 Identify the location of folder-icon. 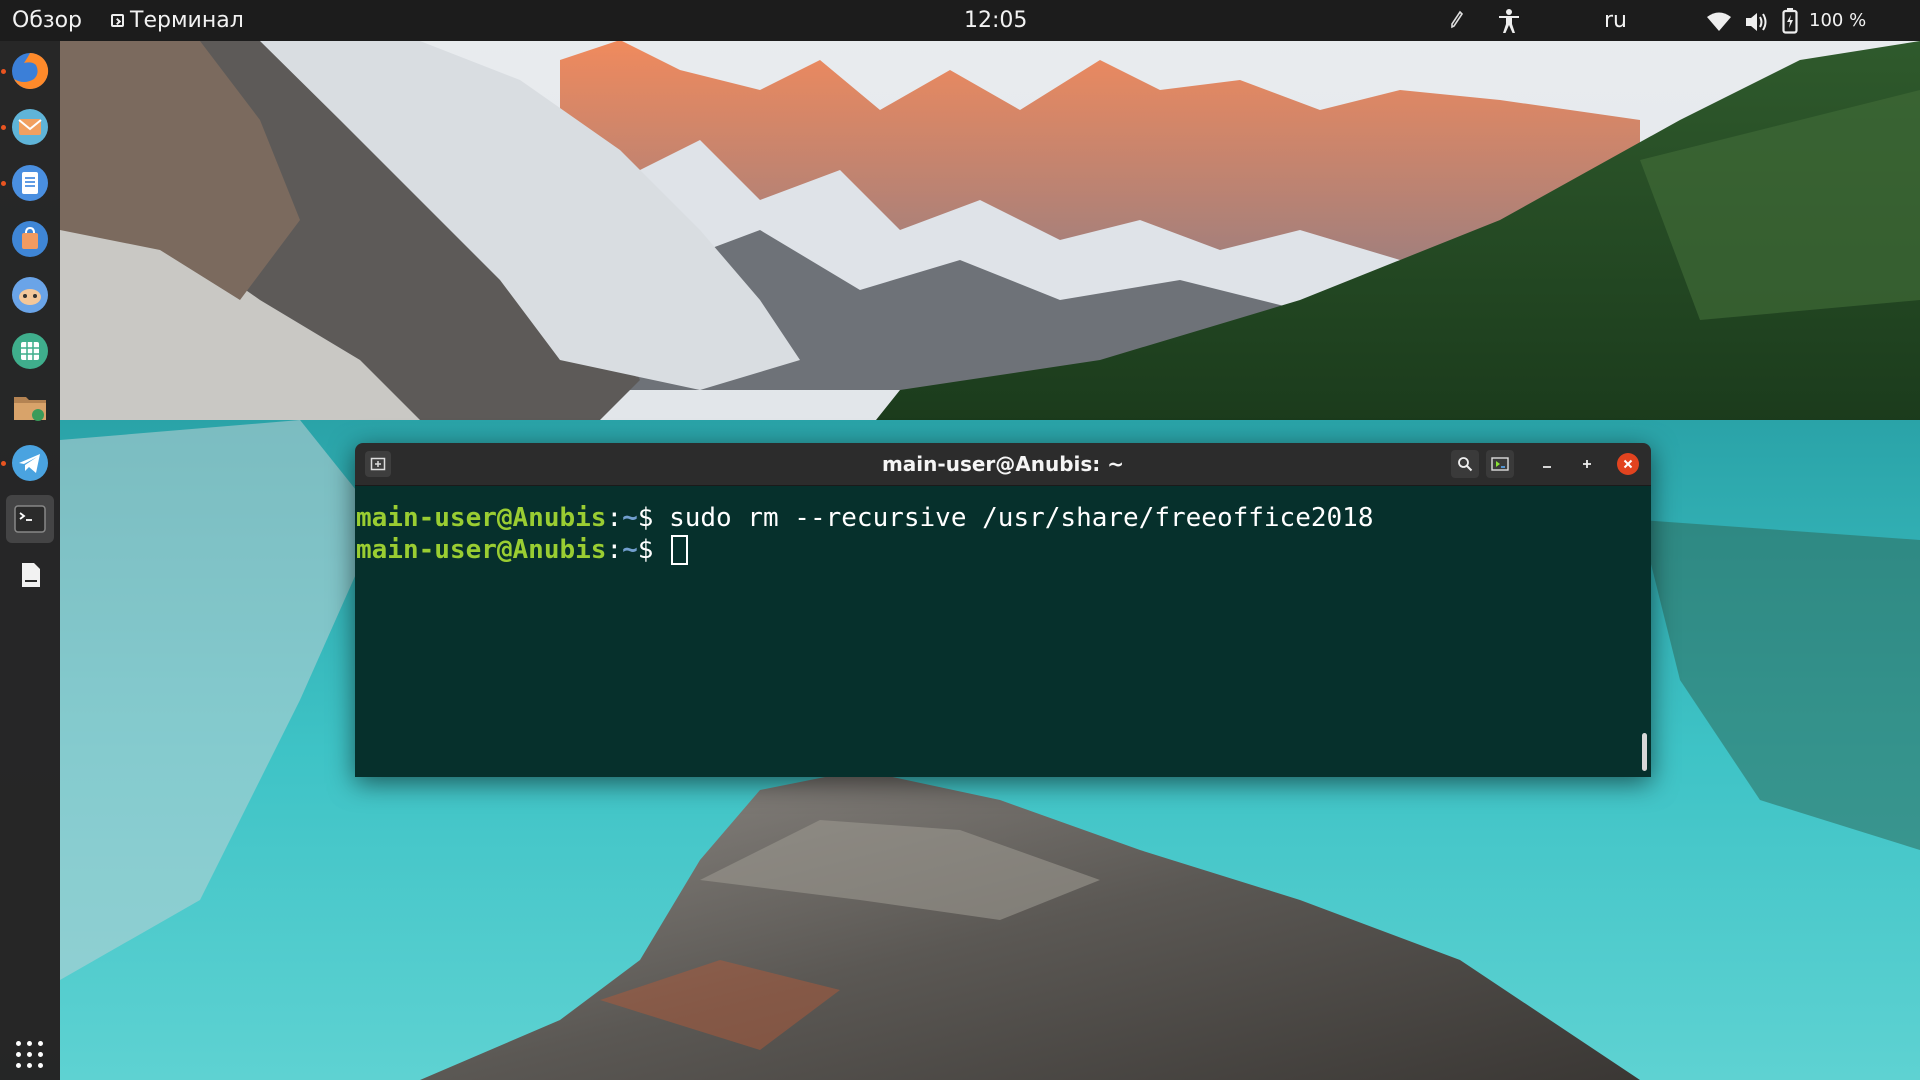
(30, 409).